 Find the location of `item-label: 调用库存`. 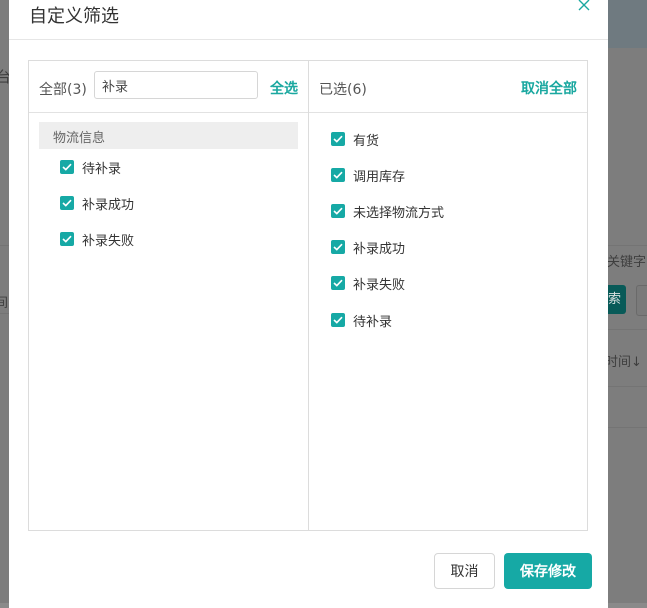

item-label: 调用库存 is located at coordinates (379, 177).